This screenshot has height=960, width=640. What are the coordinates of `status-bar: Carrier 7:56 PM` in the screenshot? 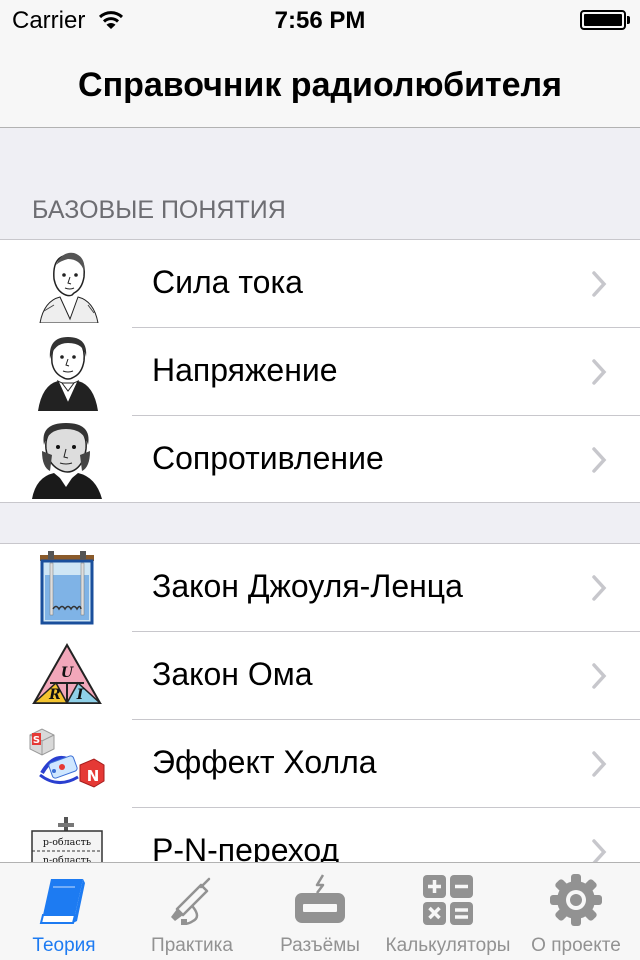 It's located at (320, 20).